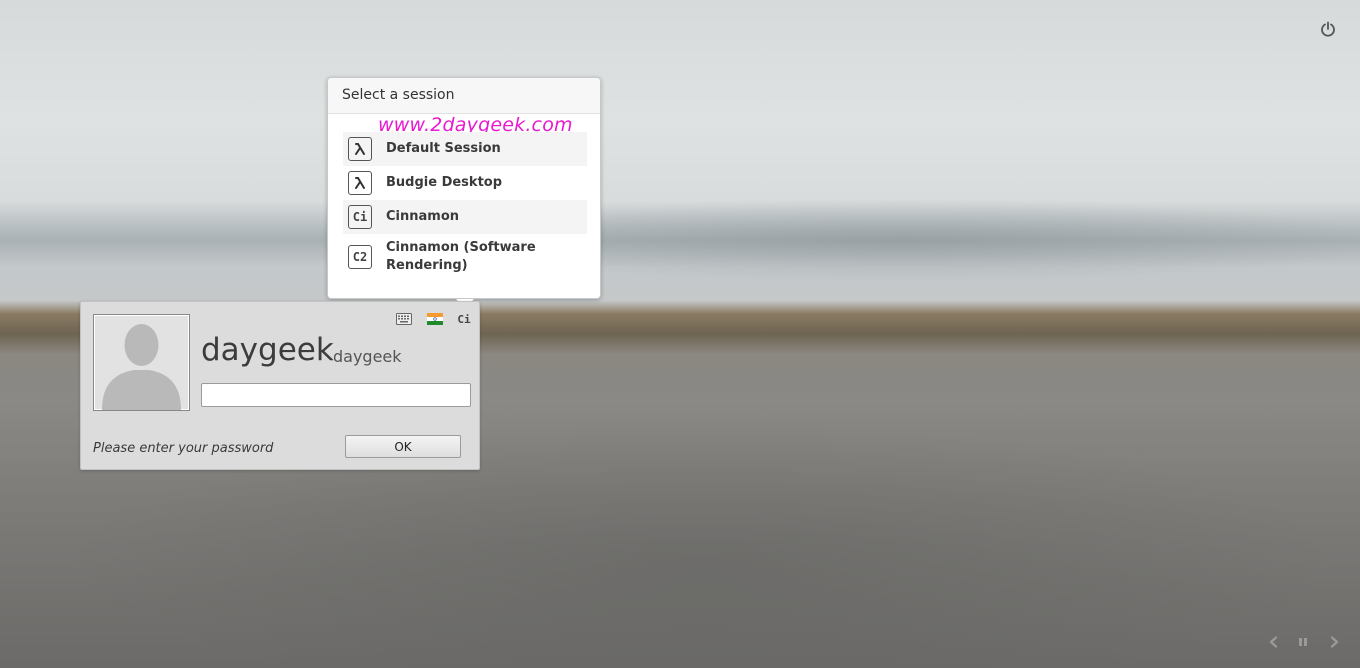 The height and width of the screenshot is (668, 1360). Describe the element at coordinates (464, 319) in the screenshot. I see `session-indicator-icon: Ci` at that location.